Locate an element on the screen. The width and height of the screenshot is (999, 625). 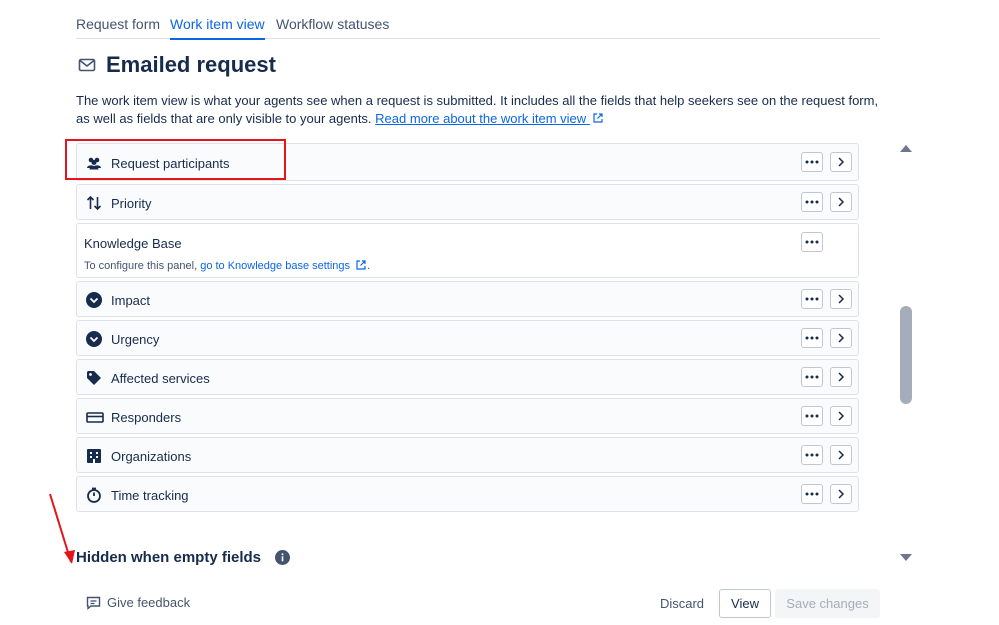
field-label: Priority is located at coordinates (131, 203).